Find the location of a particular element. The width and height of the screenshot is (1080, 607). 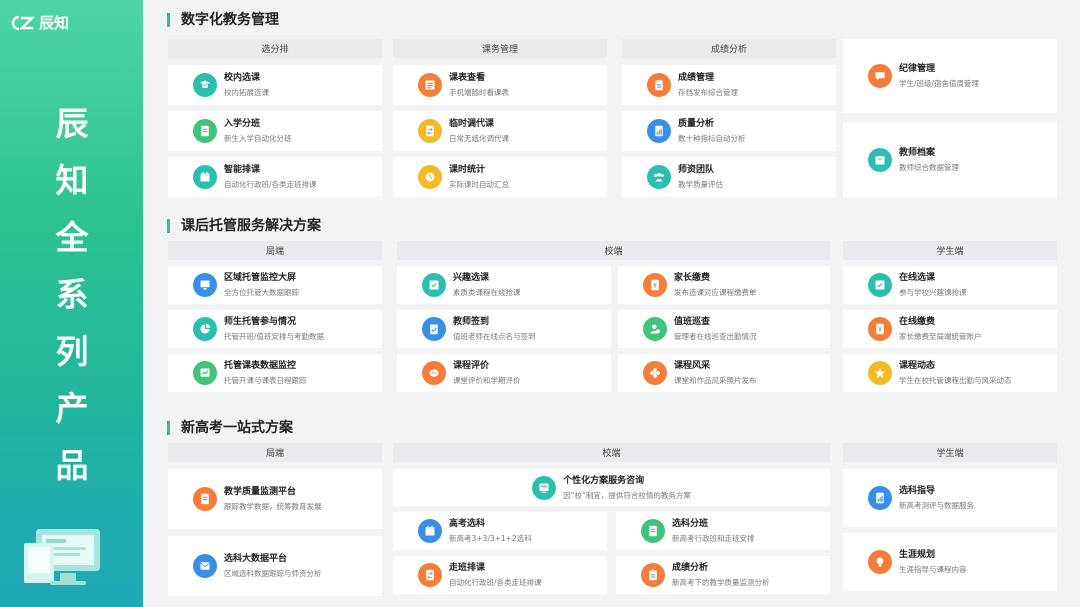

column-header: 选分排 is located at coordinates (275, 48).